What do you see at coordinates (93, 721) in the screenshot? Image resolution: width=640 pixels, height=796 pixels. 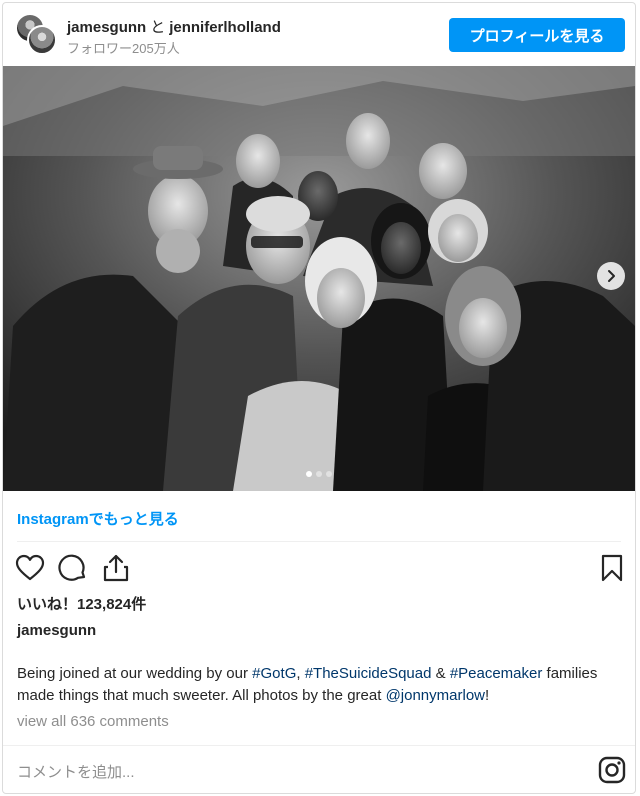 I see `view-all-comments-link: view all 636 comments` at bounding box center [93, 721].